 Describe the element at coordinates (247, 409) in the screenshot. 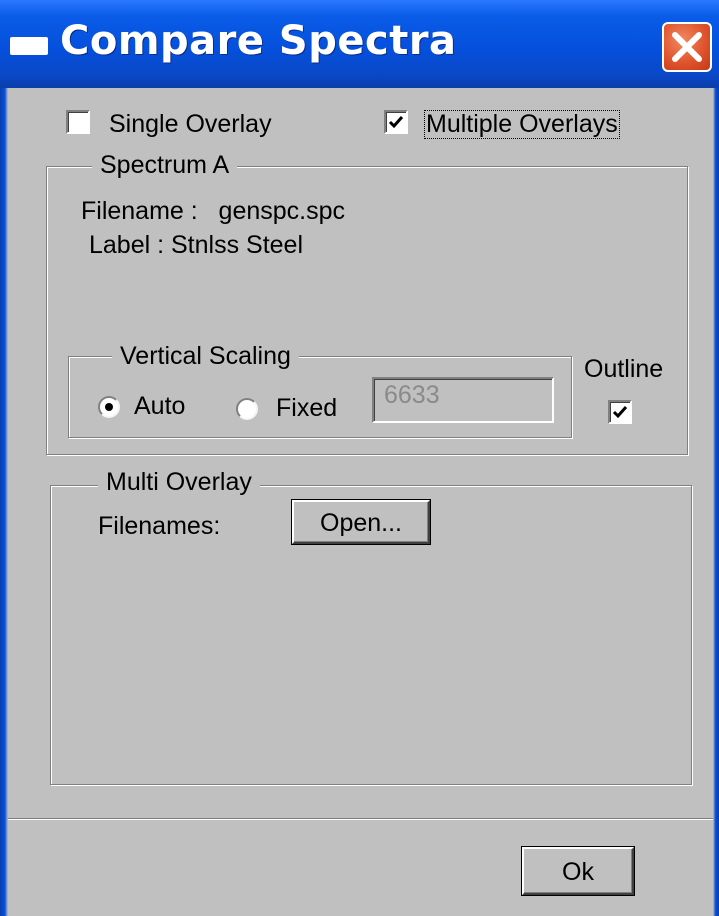

I see `fixed-scaling-radio` at that location.